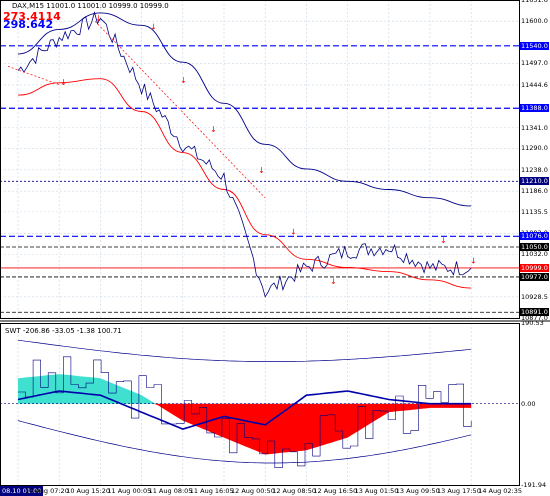  Describe the element at coordinates (534, 485) in the screenshot. I see `indicator-axis-label: -191.94` at that location.